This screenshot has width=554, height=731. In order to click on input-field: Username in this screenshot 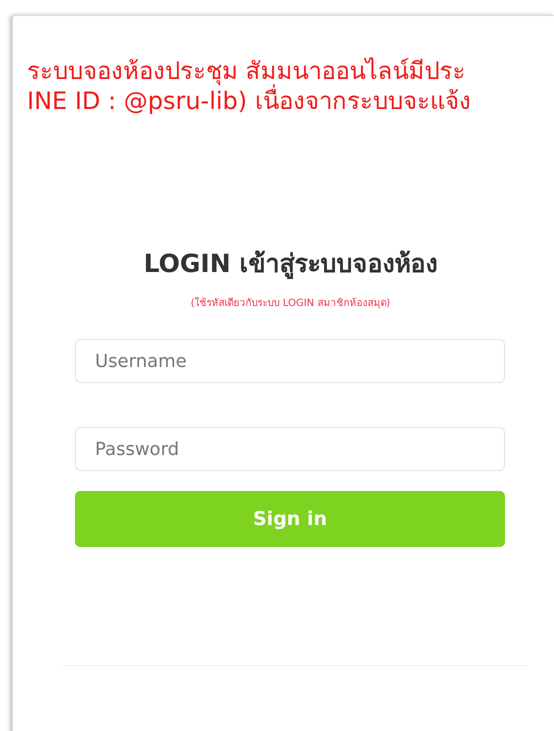, I will do `click(290, 361)`.